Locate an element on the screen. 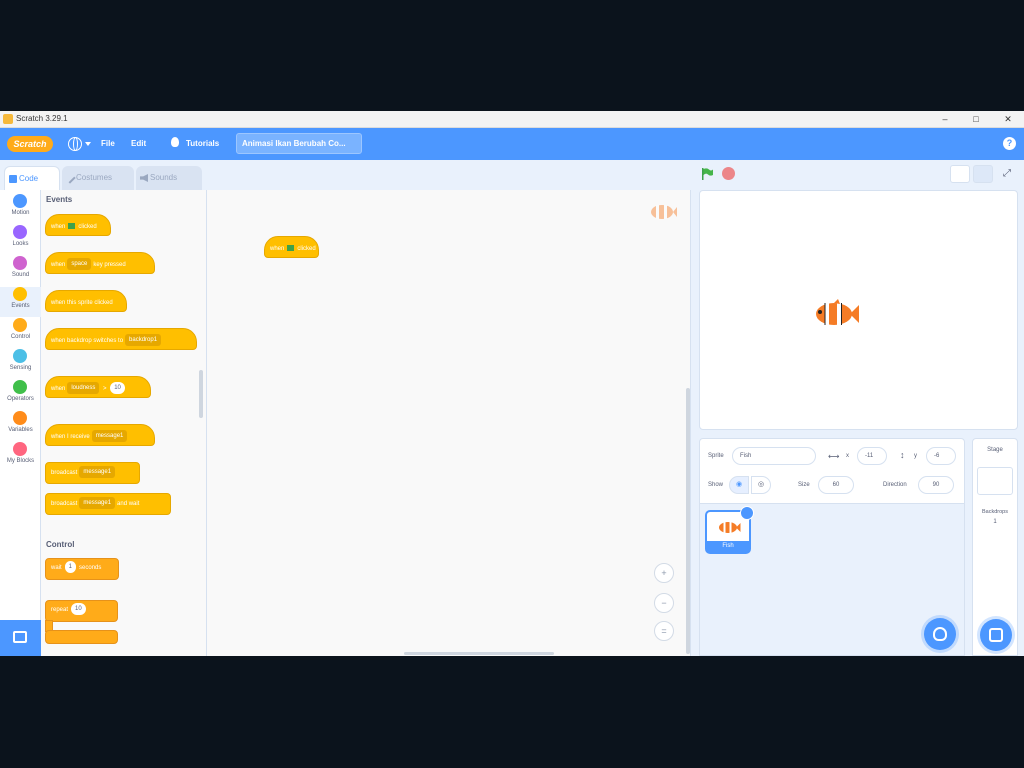 This screenshot has width=1024, height=768. block-repeat: repeat 10 is located at coordinates (81, 611).